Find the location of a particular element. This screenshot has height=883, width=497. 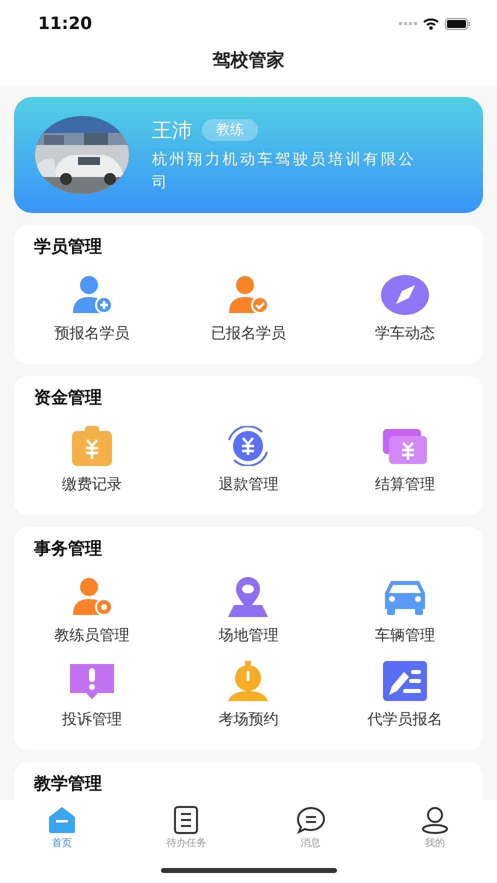

edit-form-icon is located at coordinates (404, 681).